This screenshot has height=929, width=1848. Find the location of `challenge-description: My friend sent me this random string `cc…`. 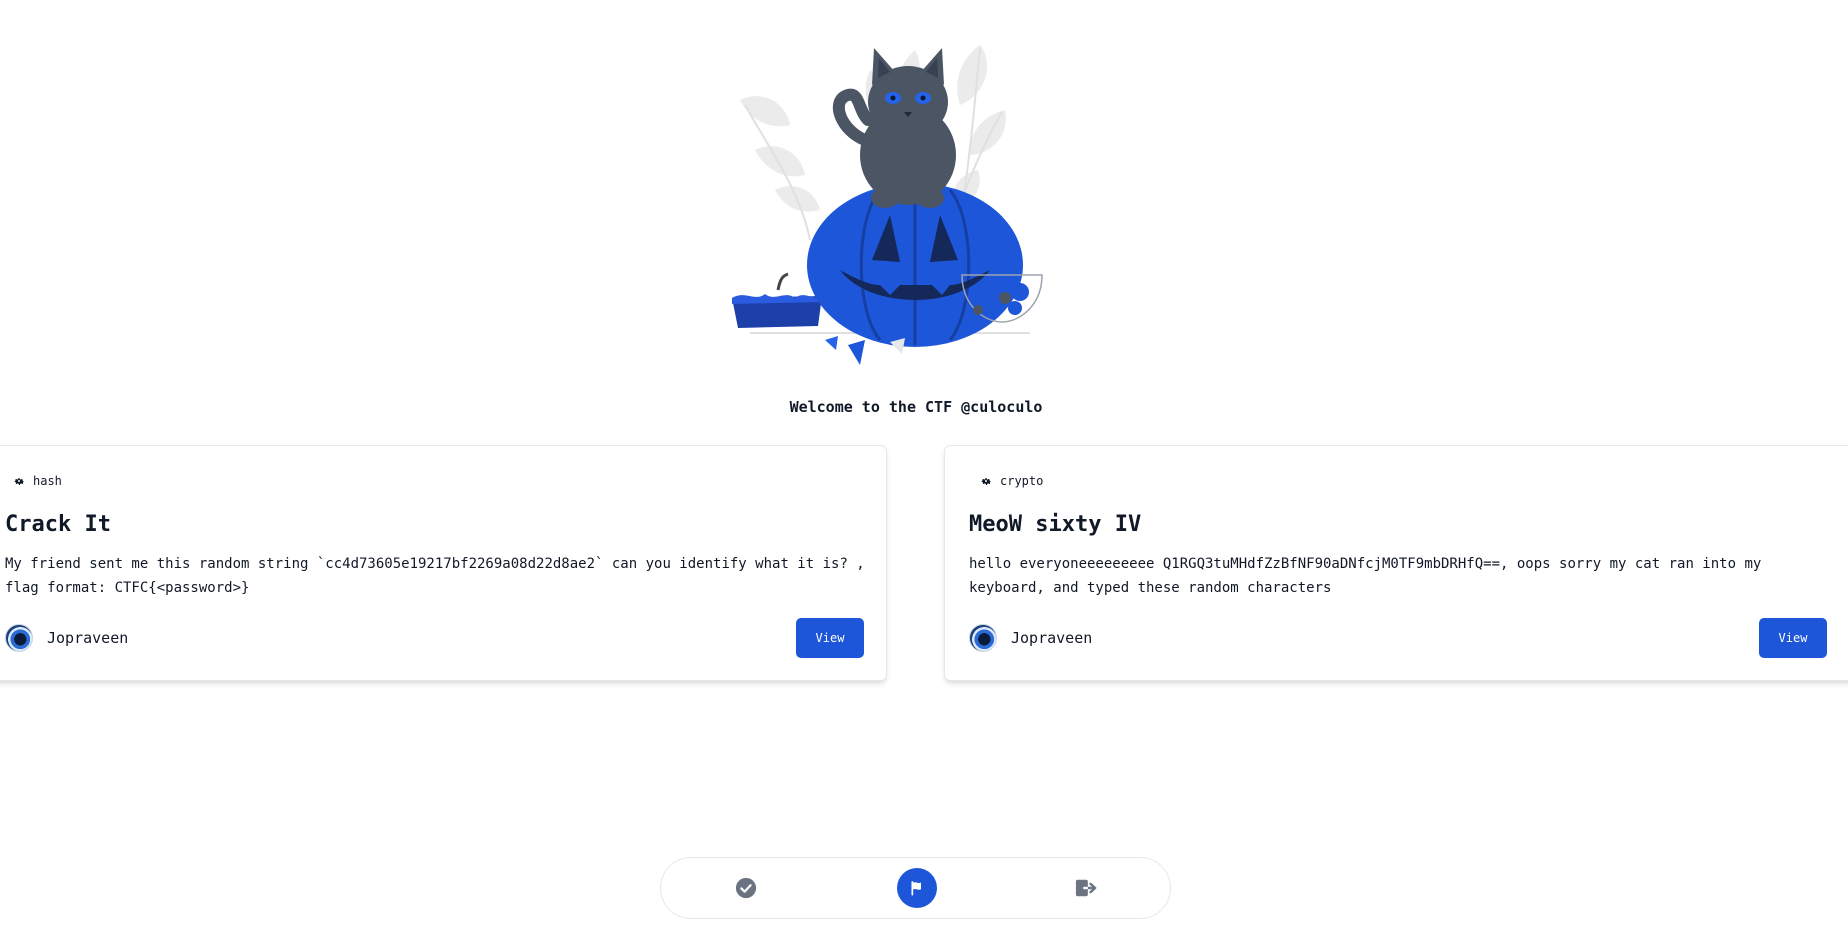

challenge-description: My friend sent me this random string `cc… is located at coordinates (435, 576).